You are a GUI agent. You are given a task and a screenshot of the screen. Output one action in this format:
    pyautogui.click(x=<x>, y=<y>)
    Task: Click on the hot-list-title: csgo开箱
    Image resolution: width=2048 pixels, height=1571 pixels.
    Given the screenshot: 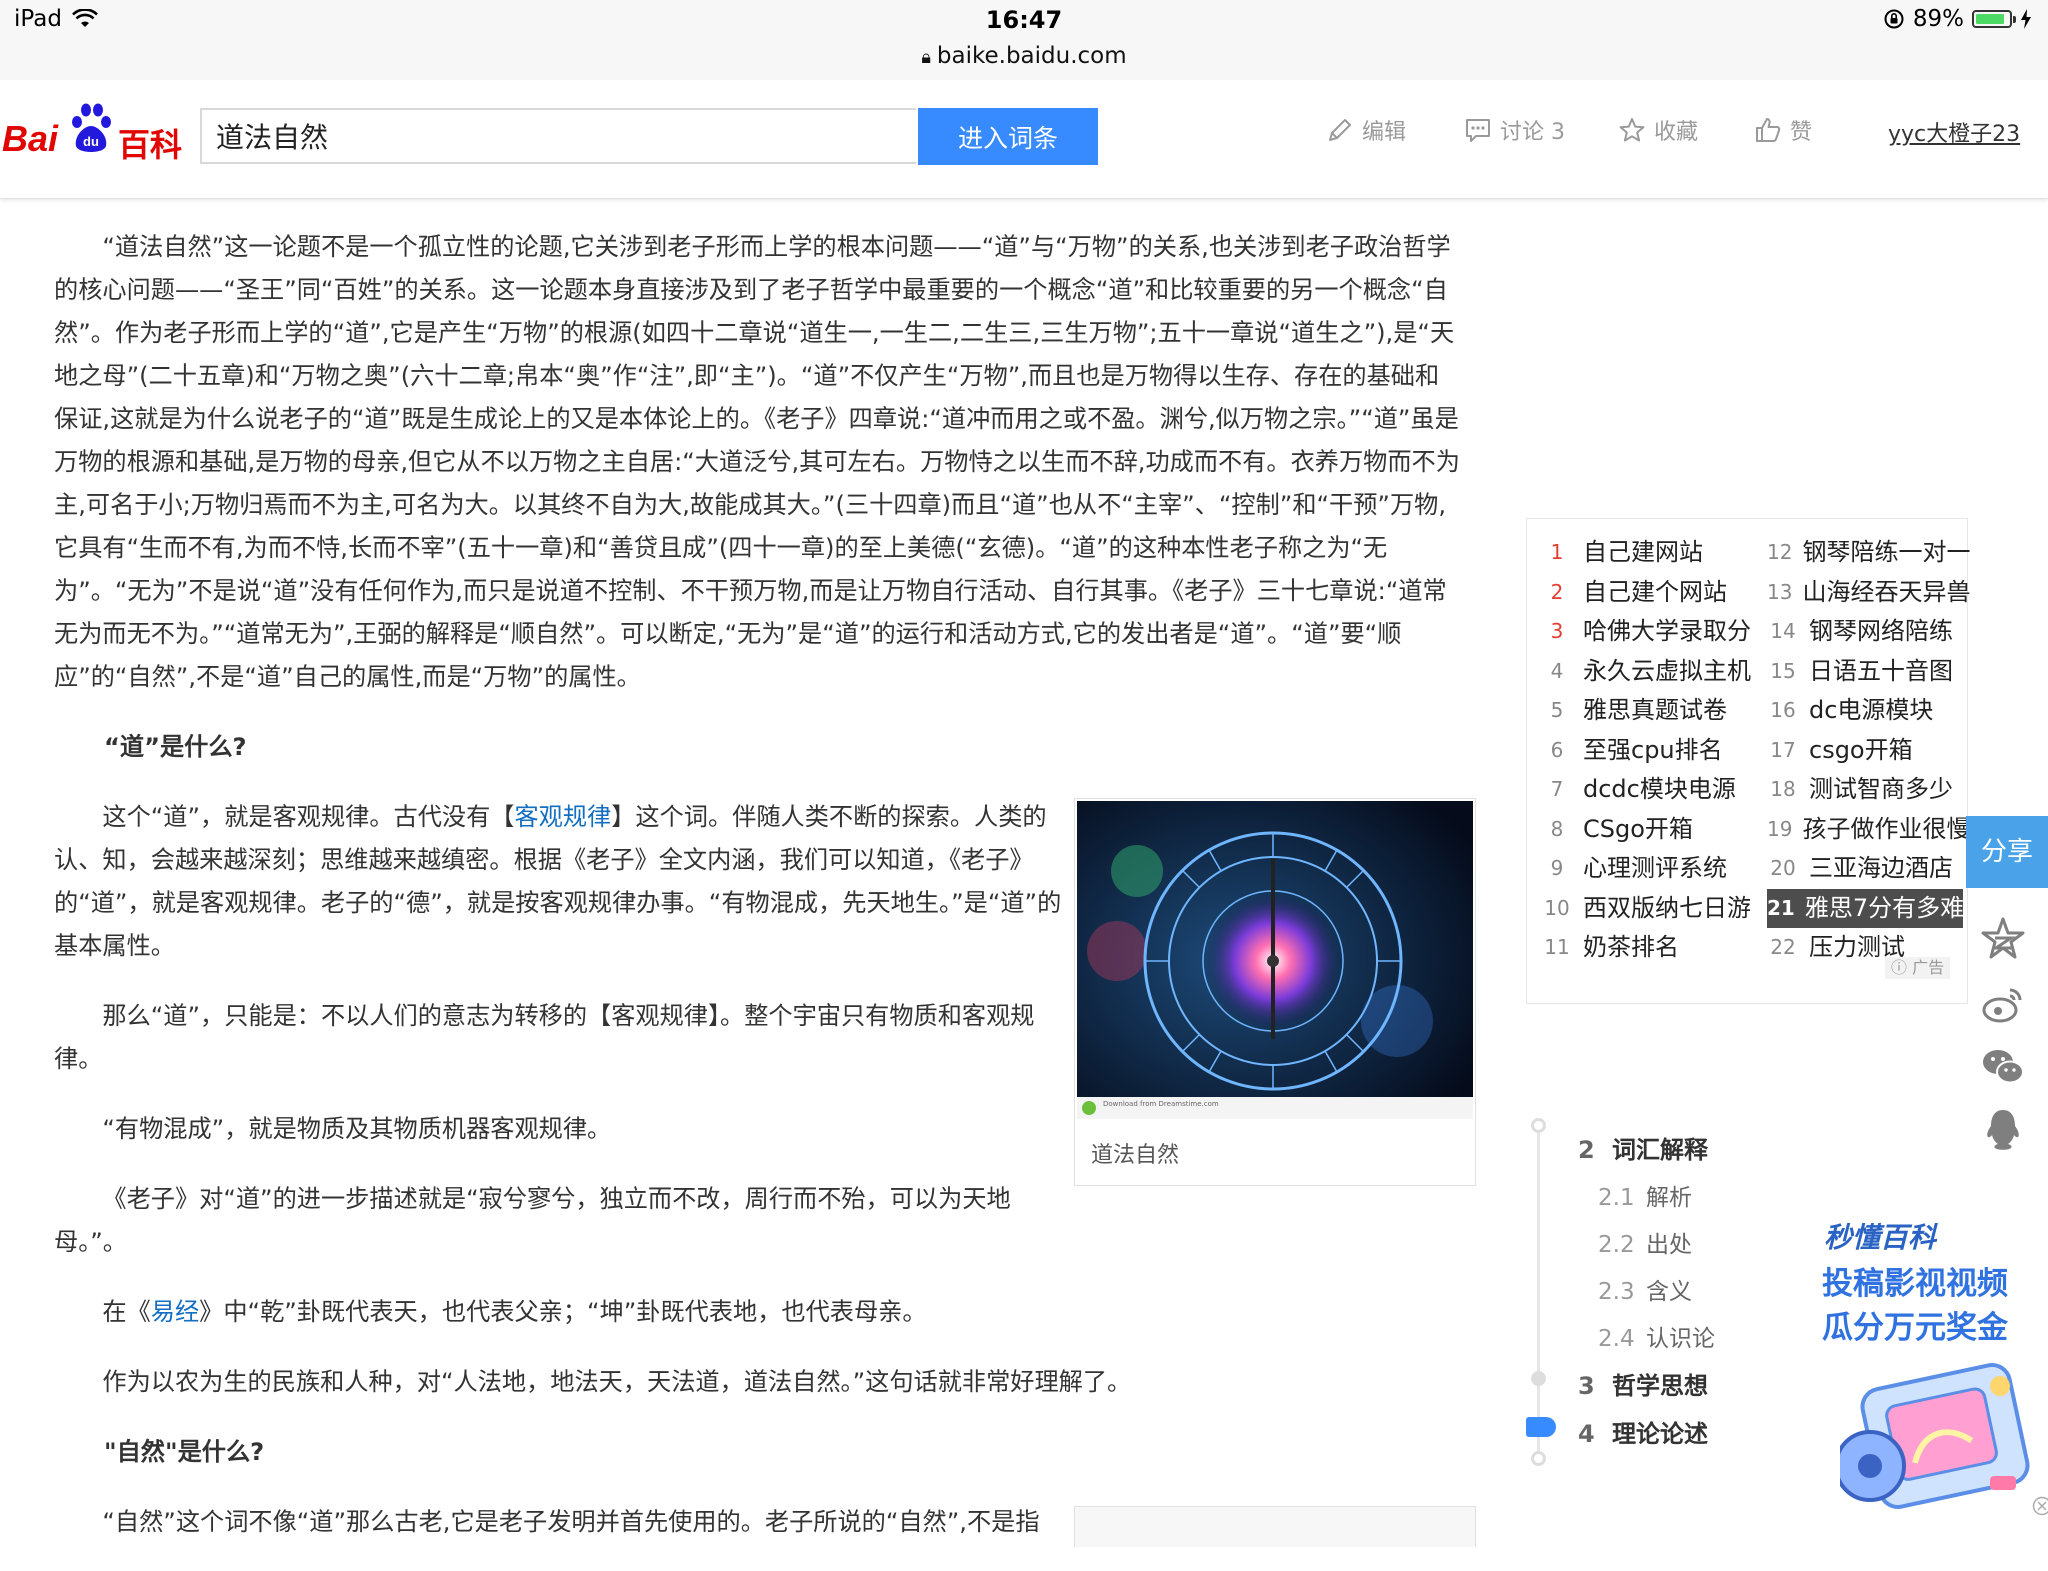 What is the action you would take?
    pyautogui.click(x=1861, y=751)
    